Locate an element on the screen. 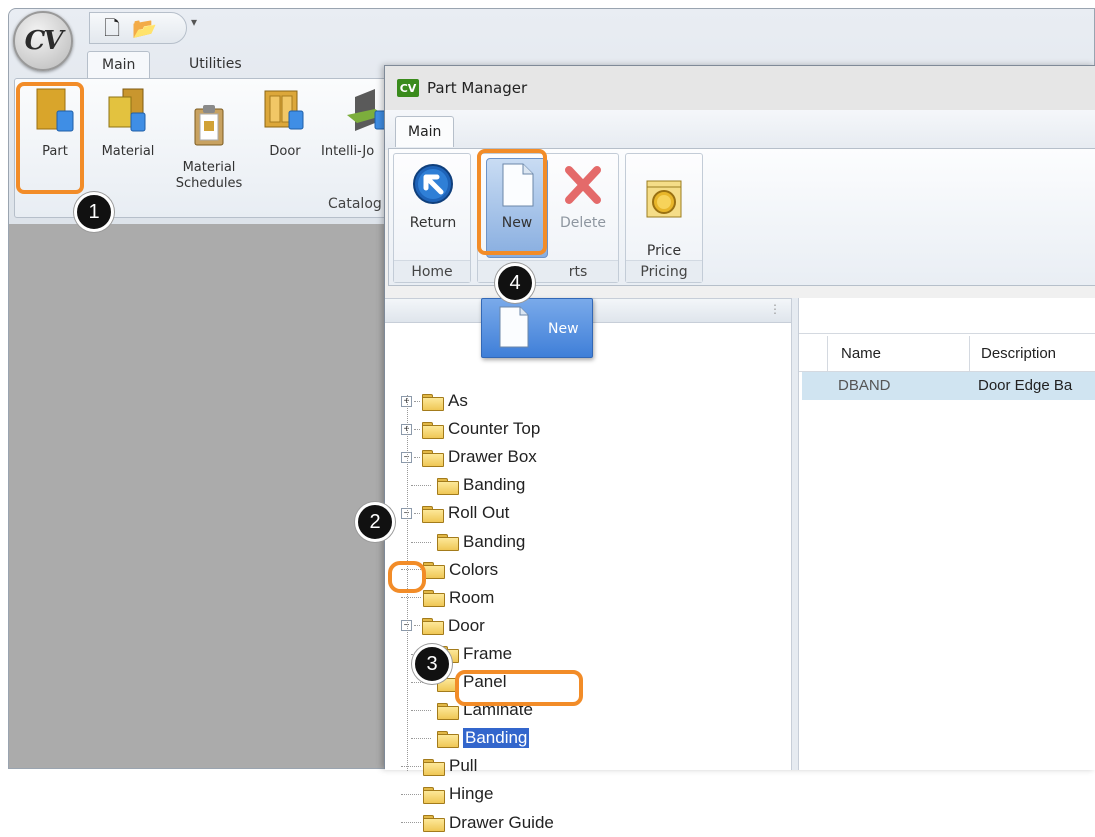  return-arrow-icon is located at coordinates (433, 184).